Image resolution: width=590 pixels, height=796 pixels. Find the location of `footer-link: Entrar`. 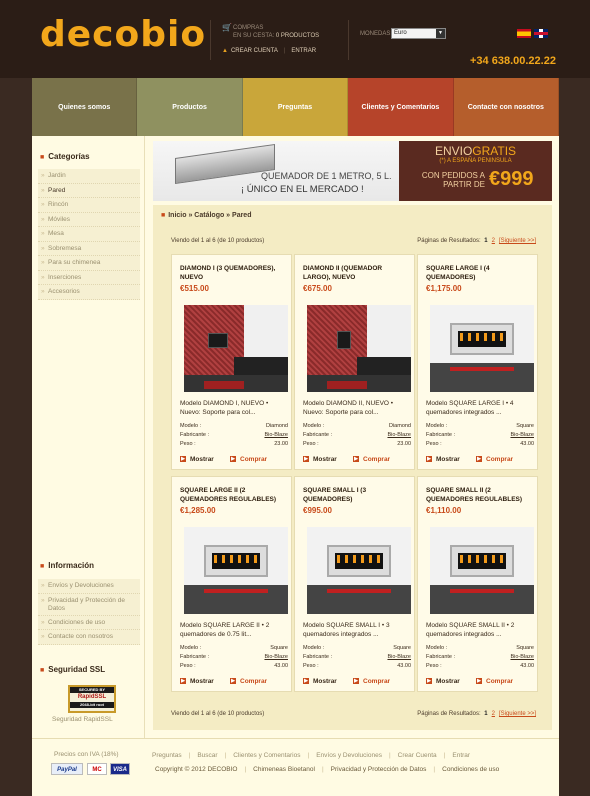

footer-link: Entrar is located at coordinates (461, 755).